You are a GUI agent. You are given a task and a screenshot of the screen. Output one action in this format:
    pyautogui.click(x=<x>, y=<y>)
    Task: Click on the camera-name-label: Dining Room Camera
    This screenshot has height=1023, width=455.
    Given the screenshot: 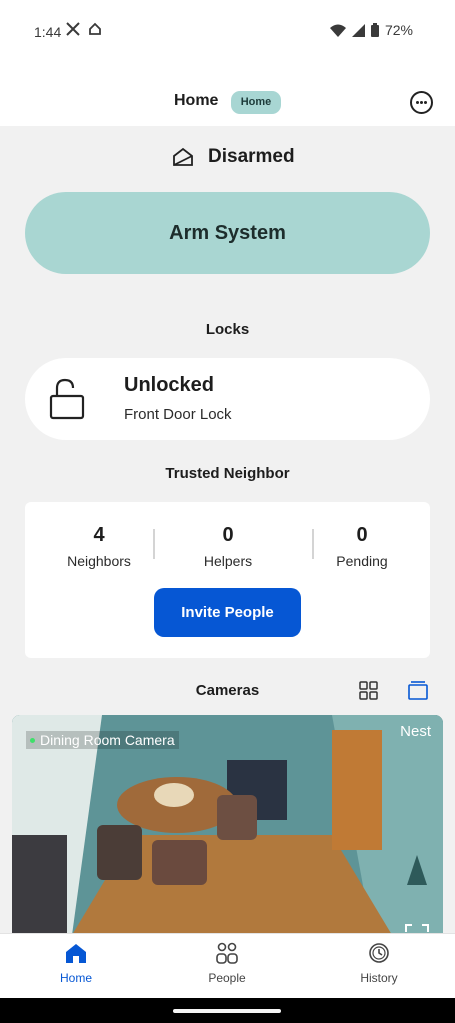 What is the action you would take?
    pyautogui.click(x=102, y=740)
    